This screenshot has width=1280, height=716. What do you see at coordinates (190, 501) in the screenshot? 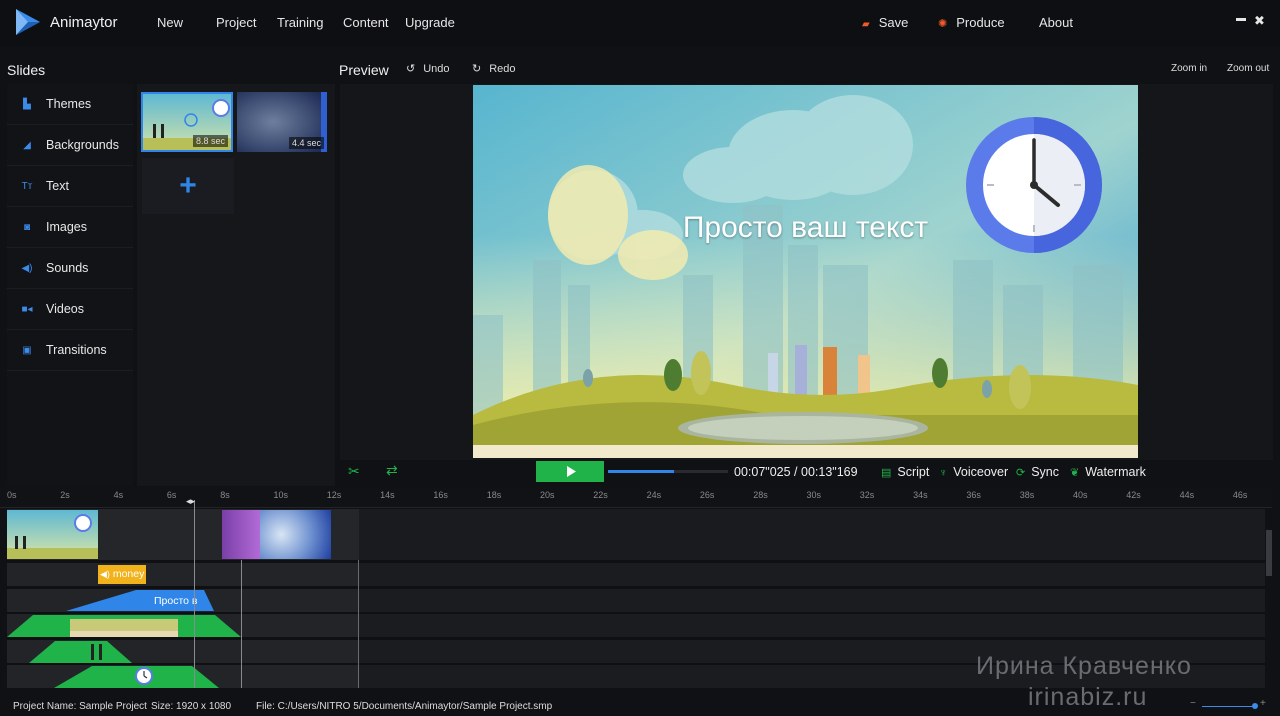
I see `playhead-handle-icon: ◂▸` at bounding box center [190, 501].